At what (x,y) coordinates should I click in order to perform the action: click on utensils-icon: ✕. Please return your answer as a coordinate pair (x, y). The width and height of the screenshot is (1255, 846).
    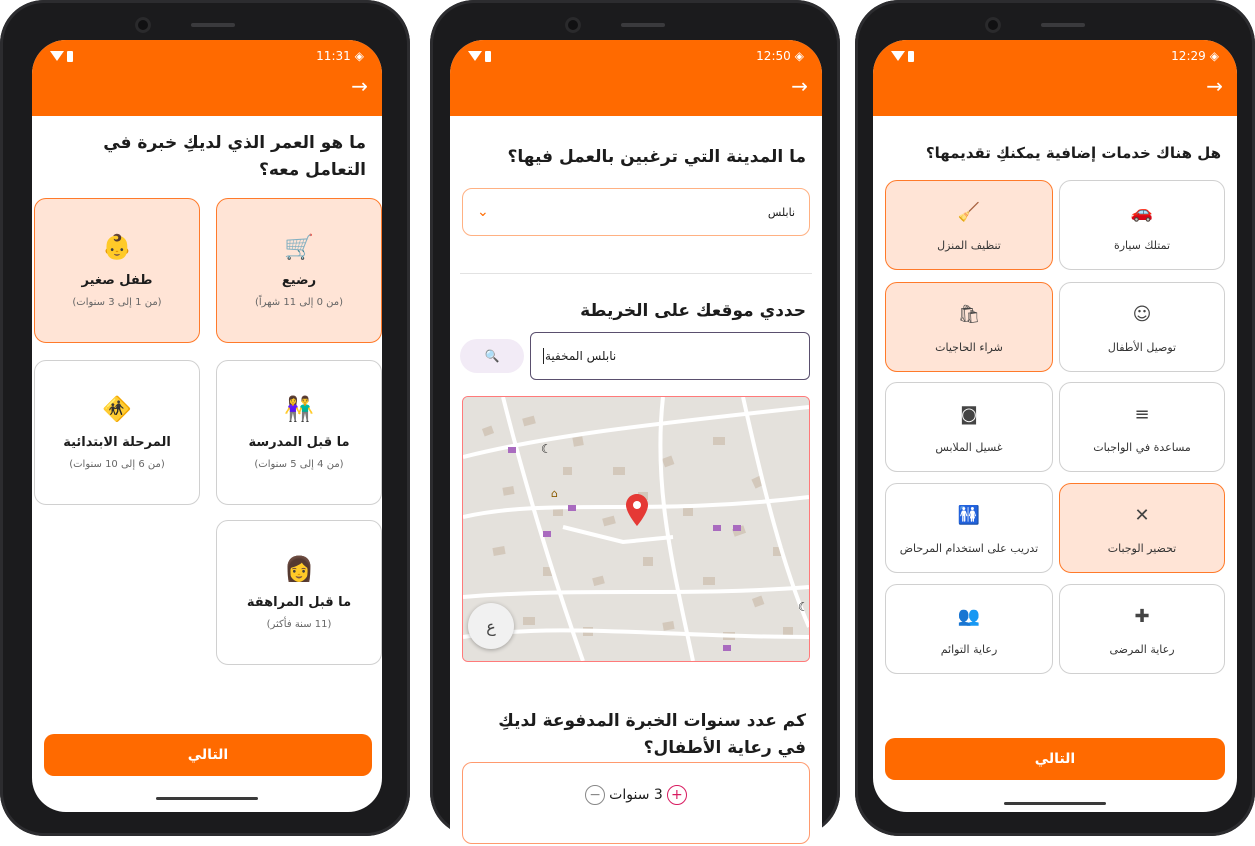
    Looking at the image, I should click on (1142, 515).